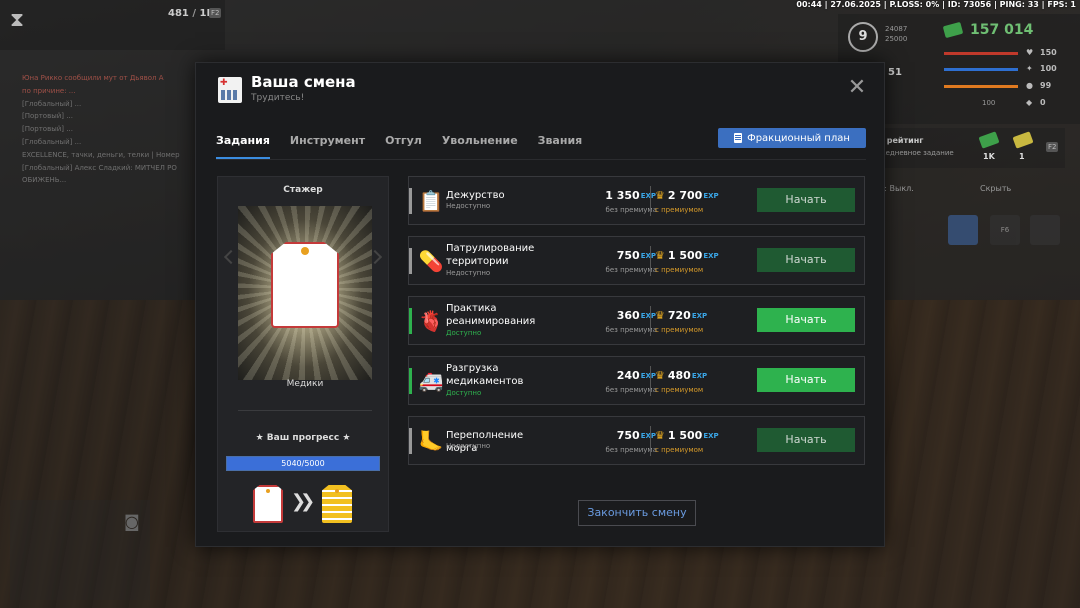 The image size is (1080, 608). What do you see at coordinates (491, 321) in the screenshot?
I see `task-name-line: реанимирования` at bounding box center [491, 321].